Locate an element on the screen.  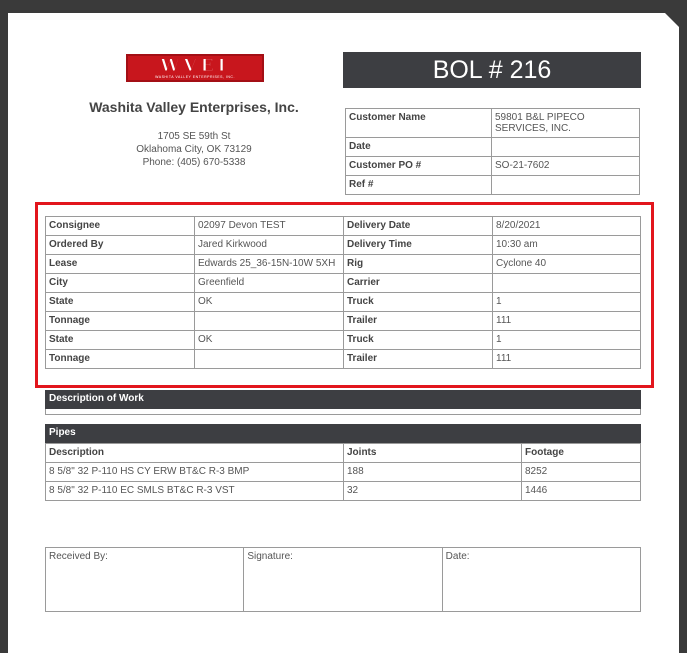
description-of-work-body is located at coordinates (343, 412).